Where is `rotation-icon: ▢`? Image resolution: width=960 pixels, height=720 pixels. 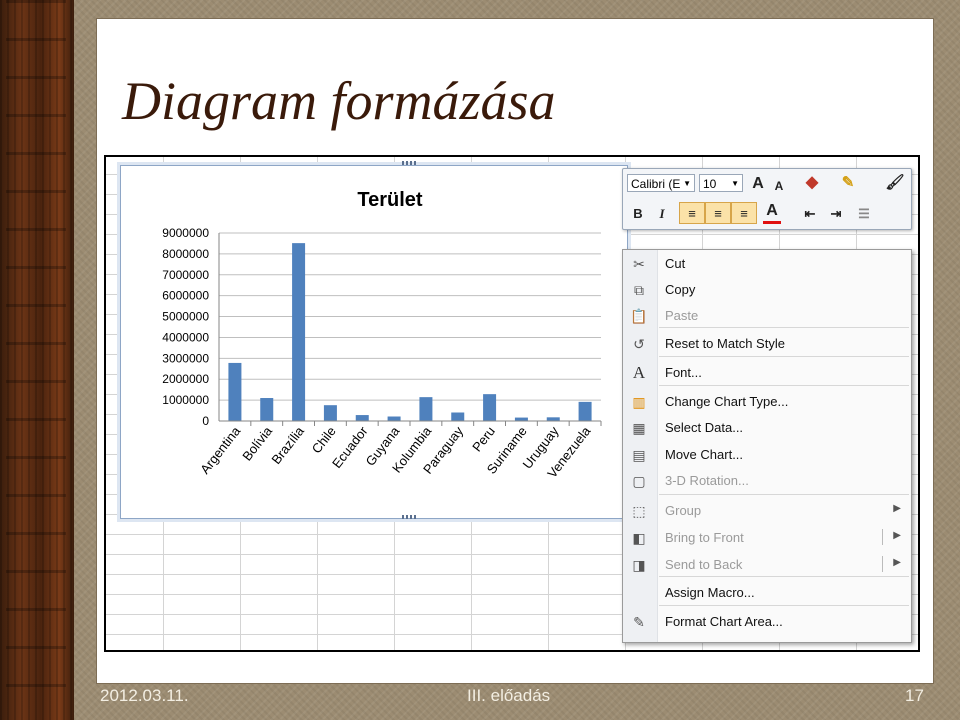 rotation-icon: ▢ is located at coordinates (639, 481).